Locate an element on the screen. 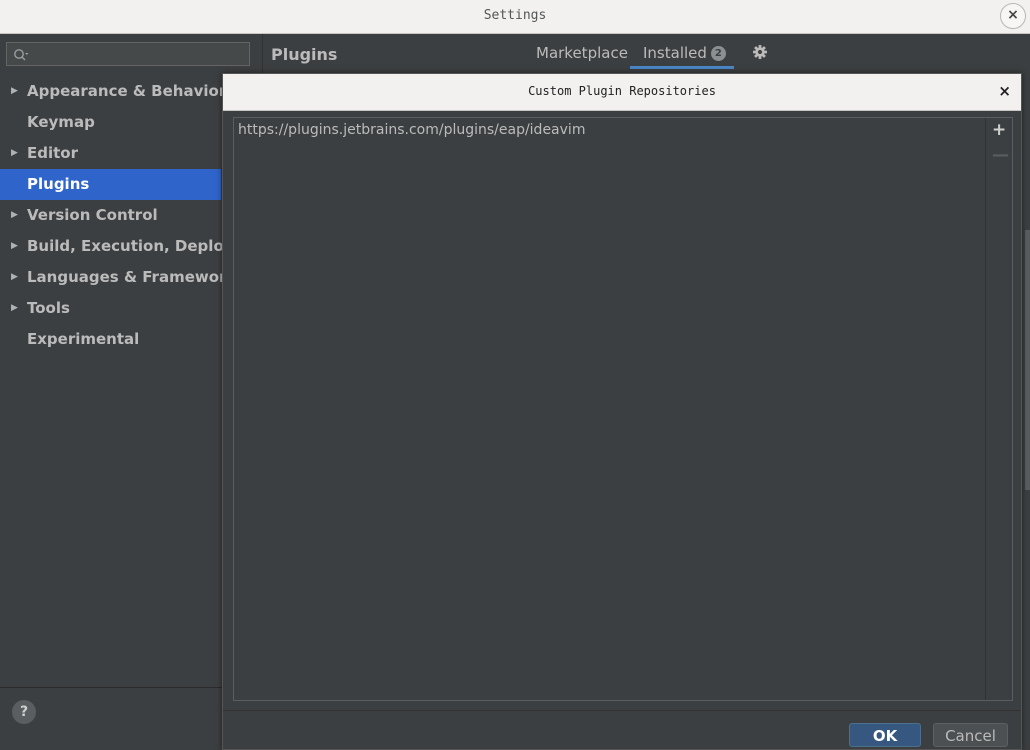  sidebar-item-label: Experimental is located at coordinates (83, 339).